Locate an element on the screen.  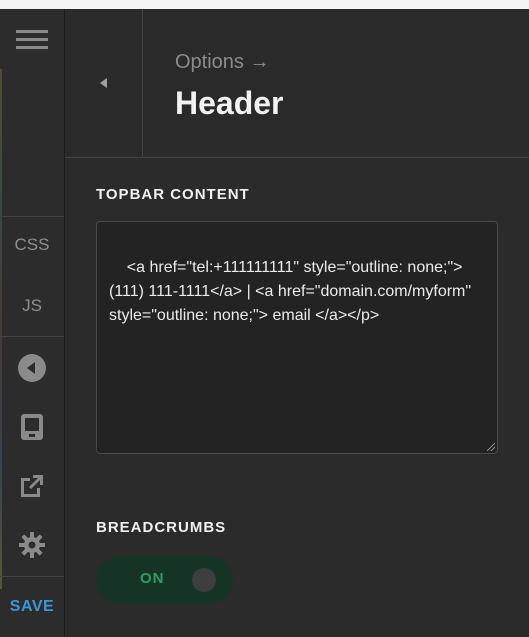
page-title: Header is located at coordinates (229, 103).